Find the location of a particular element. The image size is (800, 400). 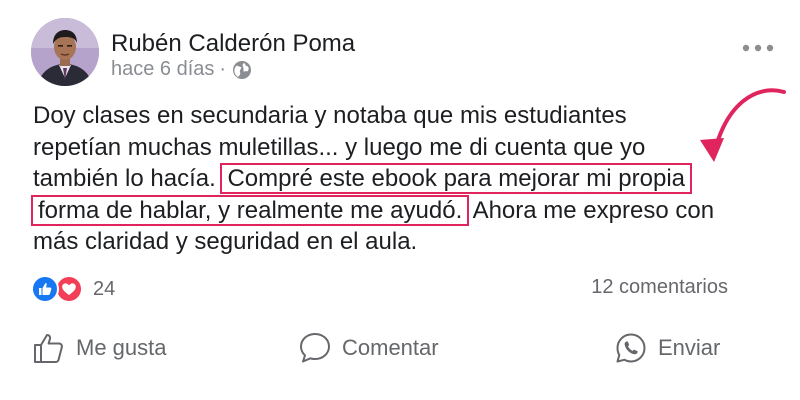

comments-count-link: 12 comentarios is located at coordinates (659, 287).